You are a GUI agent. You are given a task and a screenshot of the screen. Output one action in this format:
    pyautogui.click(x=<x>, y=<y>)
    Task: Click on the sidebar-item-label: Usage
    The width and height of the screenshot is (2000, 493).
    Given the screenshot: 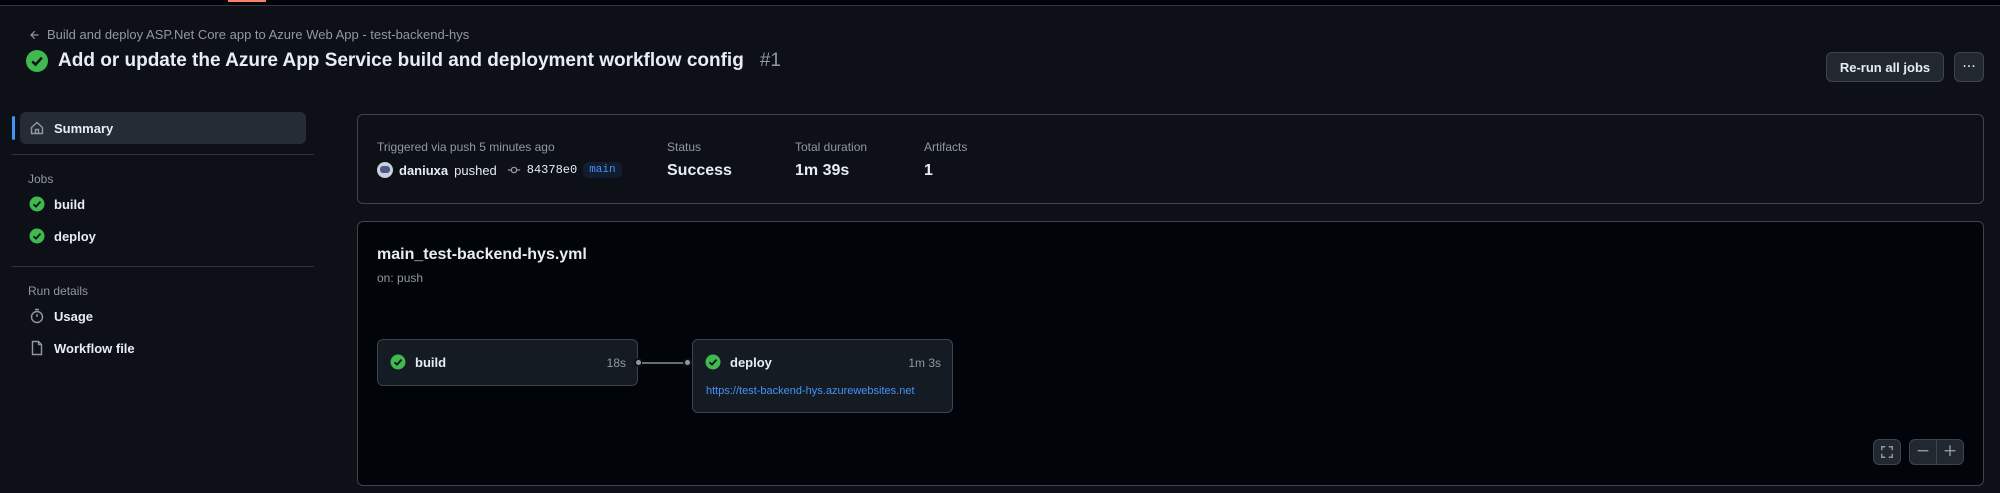 What is the action you would take?
    pyautogui.click(x=74, y=316)
    